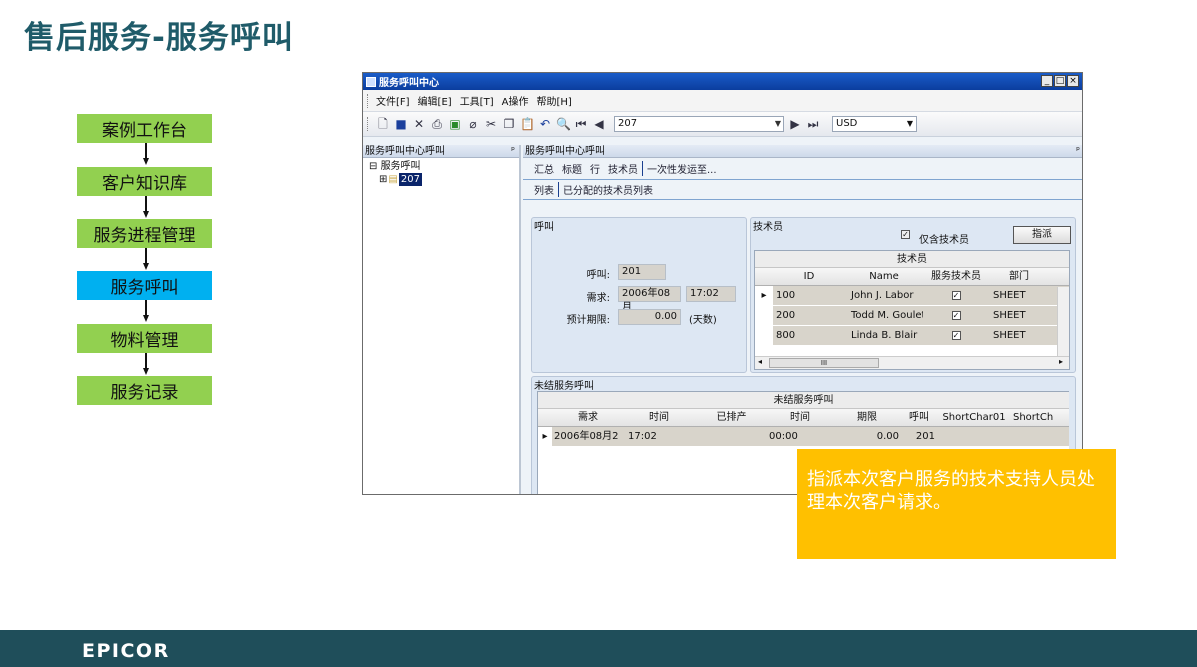 This screenshot has width=1197, height=667. Describe the element at coordinates (527, 124) in the screenshot. I see `paste-icon: 📋` at that location.